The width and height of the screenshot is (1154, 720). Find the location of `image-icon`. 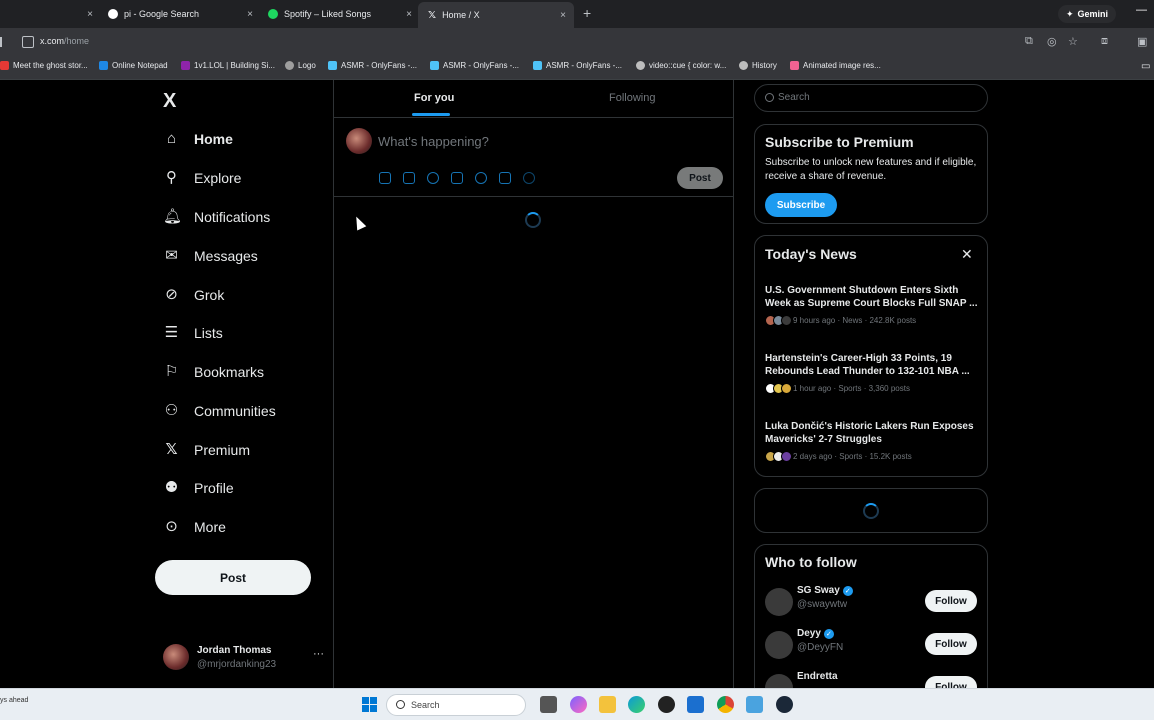

image-icon is located at coordinates (385, 178).